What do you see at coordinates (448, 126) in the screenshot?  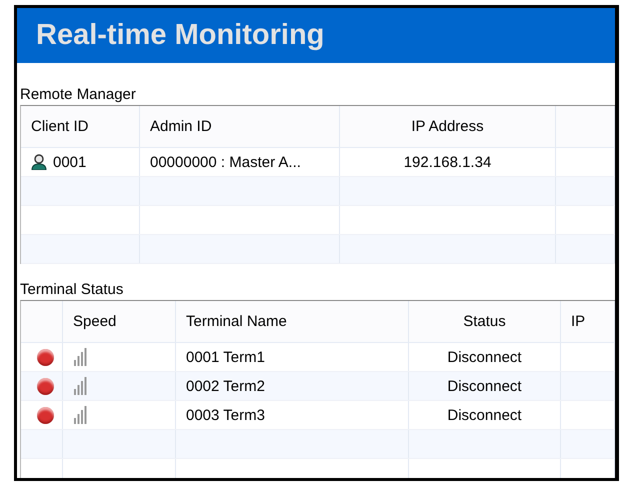 I see `column-header: IP Address` at bounding box center [448, 126].